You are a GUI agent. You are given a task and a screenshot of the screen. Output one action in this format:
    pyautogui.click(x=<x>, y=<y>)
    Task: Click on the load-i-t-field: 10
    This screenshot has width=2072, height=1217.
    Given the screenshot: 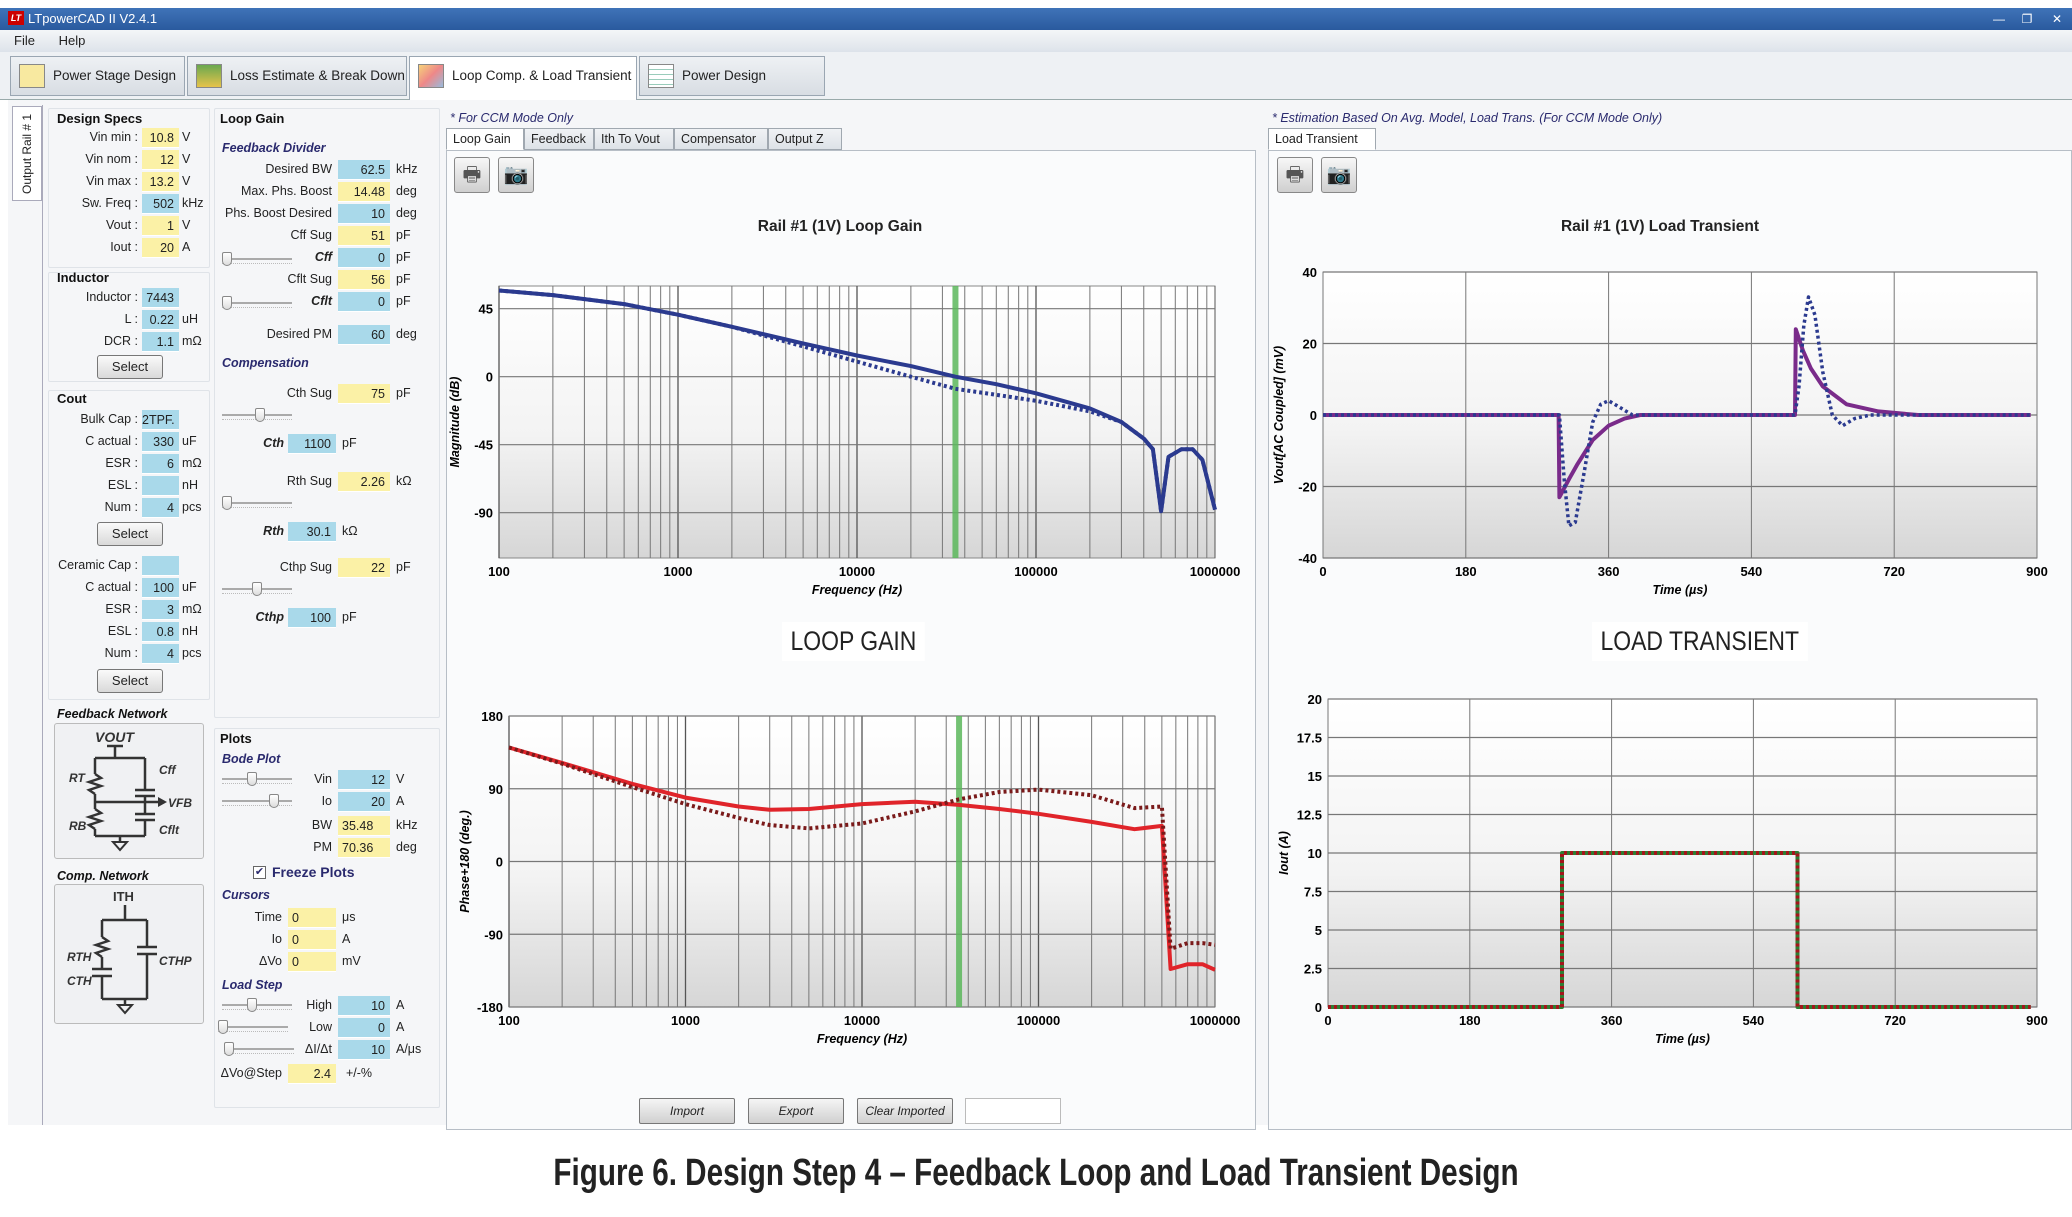 What is the action you would take?
    pyautogui.click(x=364, y=1050)
    